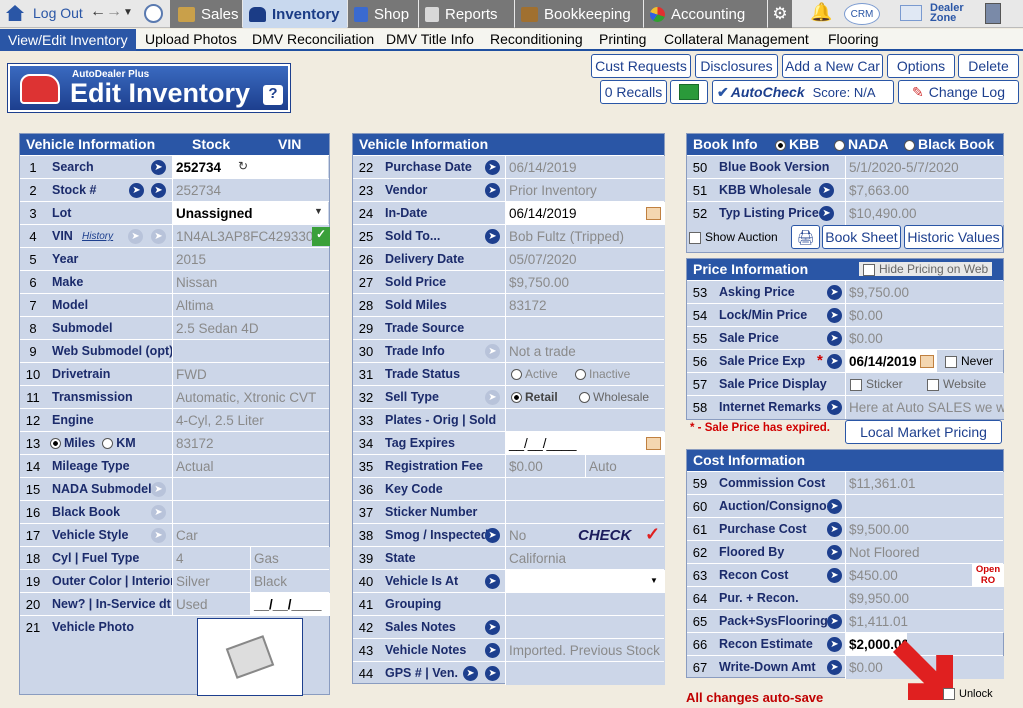 This screenshot has height=708, width=1023. What do you see at coordinates (861, 237) in the screenshot?
I see `book-sheet-button: Book Sheet` at bounding box center [861, 237].